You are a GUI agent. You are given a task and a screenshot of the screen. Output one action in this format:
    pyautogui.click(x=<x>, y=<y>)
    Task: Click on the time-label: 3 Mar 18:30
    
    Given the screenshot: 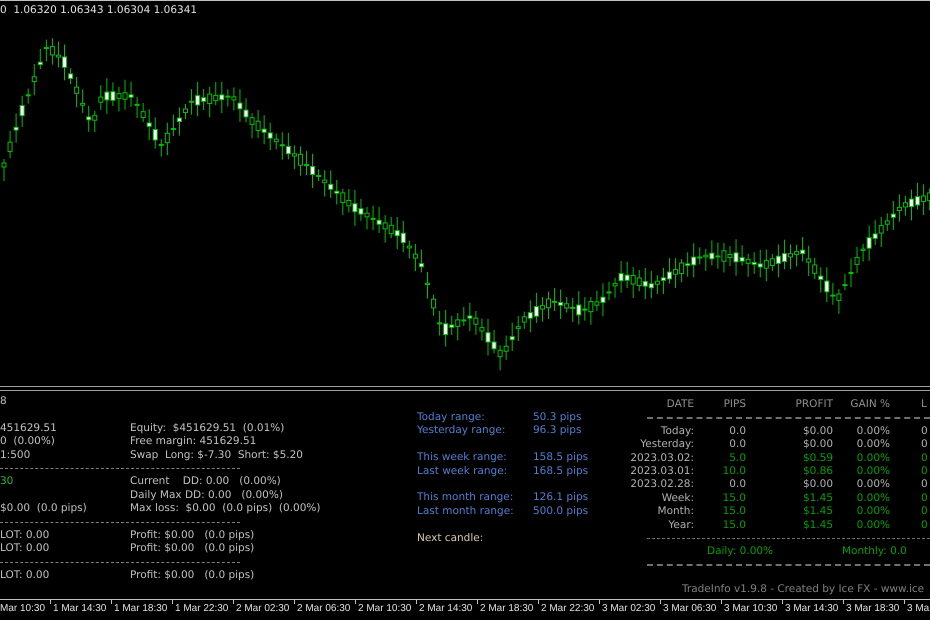 What is the action you would take?
    pyautogui.click(x=873, y=608)
    